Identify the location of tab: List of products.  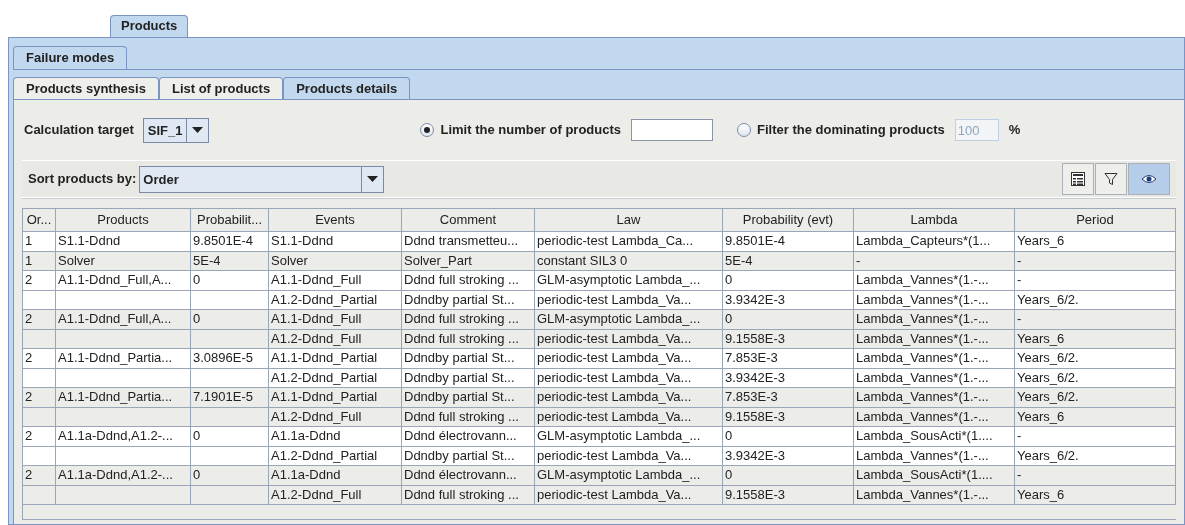
(221, 88).